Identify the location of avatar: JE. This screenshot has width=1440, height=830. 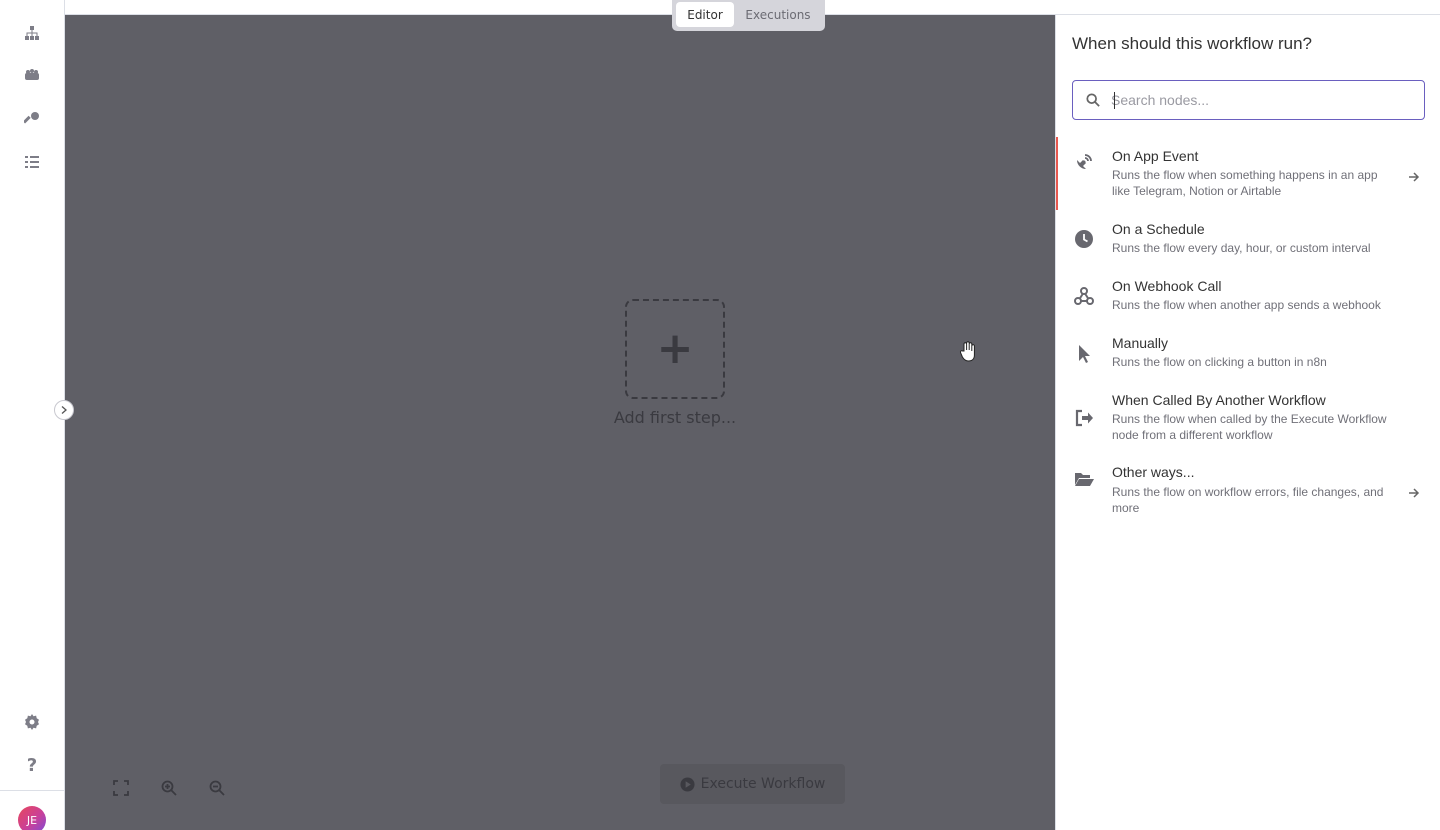
(32, 818).